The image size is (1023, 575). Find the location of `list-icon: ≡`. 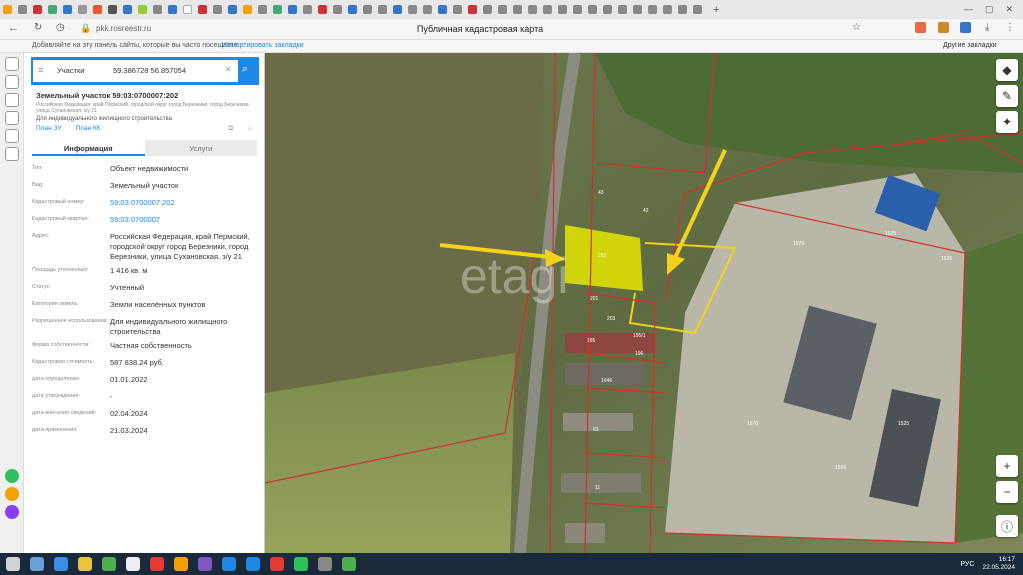

list-icon: ≡ is located at coordinates (40, 70).